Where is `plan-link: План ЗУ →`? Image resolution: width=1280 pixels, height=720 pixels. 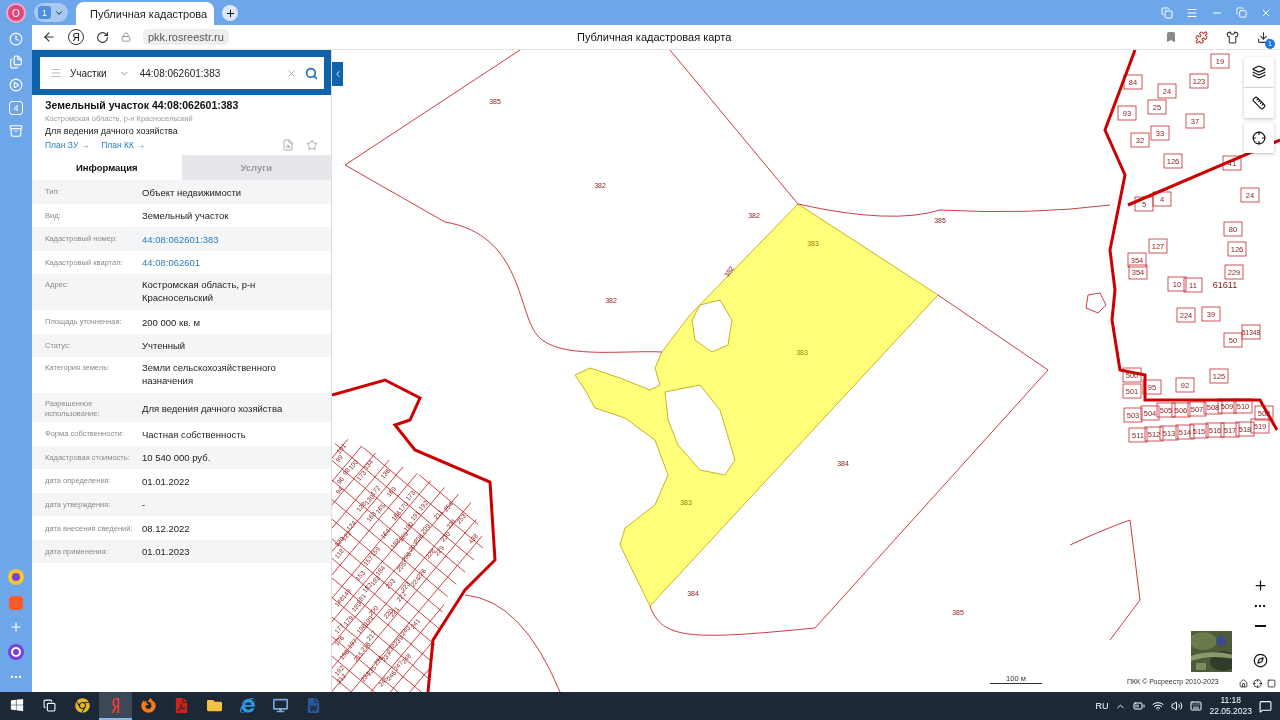 plan-link: План ЗУ → is located at coordinates (67, 145).